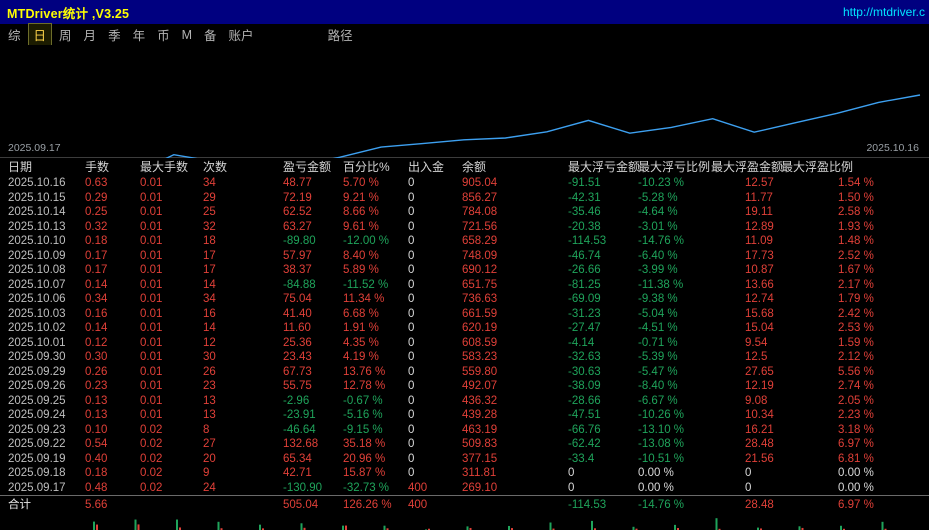 This screenshot has width=929, height=530. I want to click on total-label: 合计, so click(19, 505).